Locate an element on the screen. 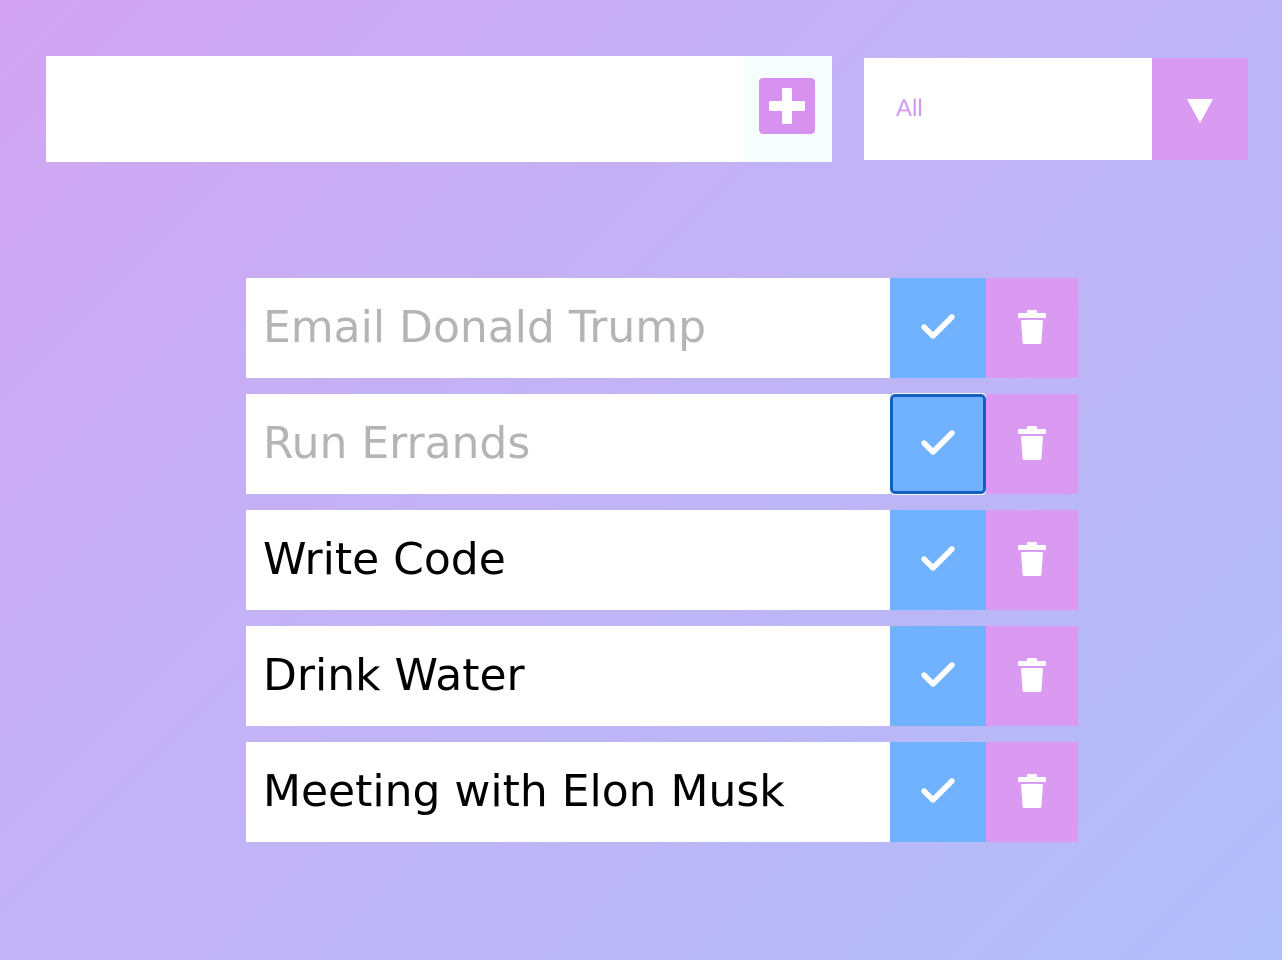 The width and height of the screenshot is (1282, 960). todo-item: Run Errands is located at coordinates (662, 444).